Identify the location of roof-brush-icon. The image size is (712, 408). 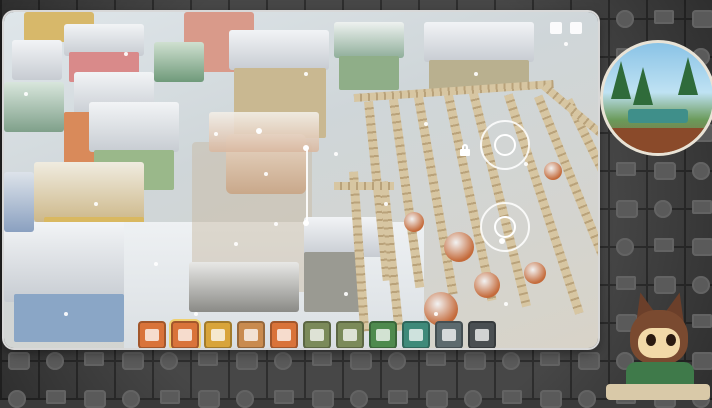
(284, 334).